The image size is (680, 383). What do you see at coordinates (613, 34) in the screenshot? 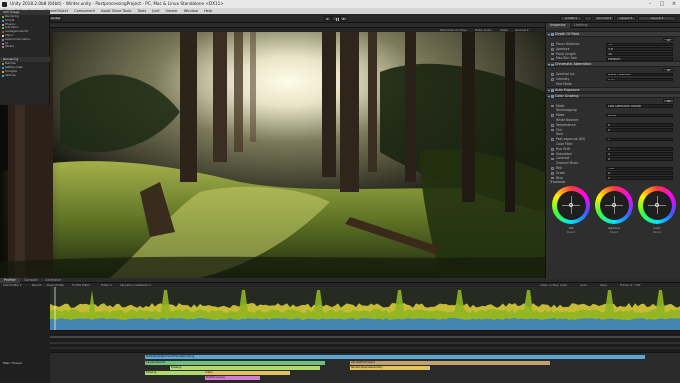
I see `section-header-depth-of-field: Depth Of Field` at bounding box center [613, 34].